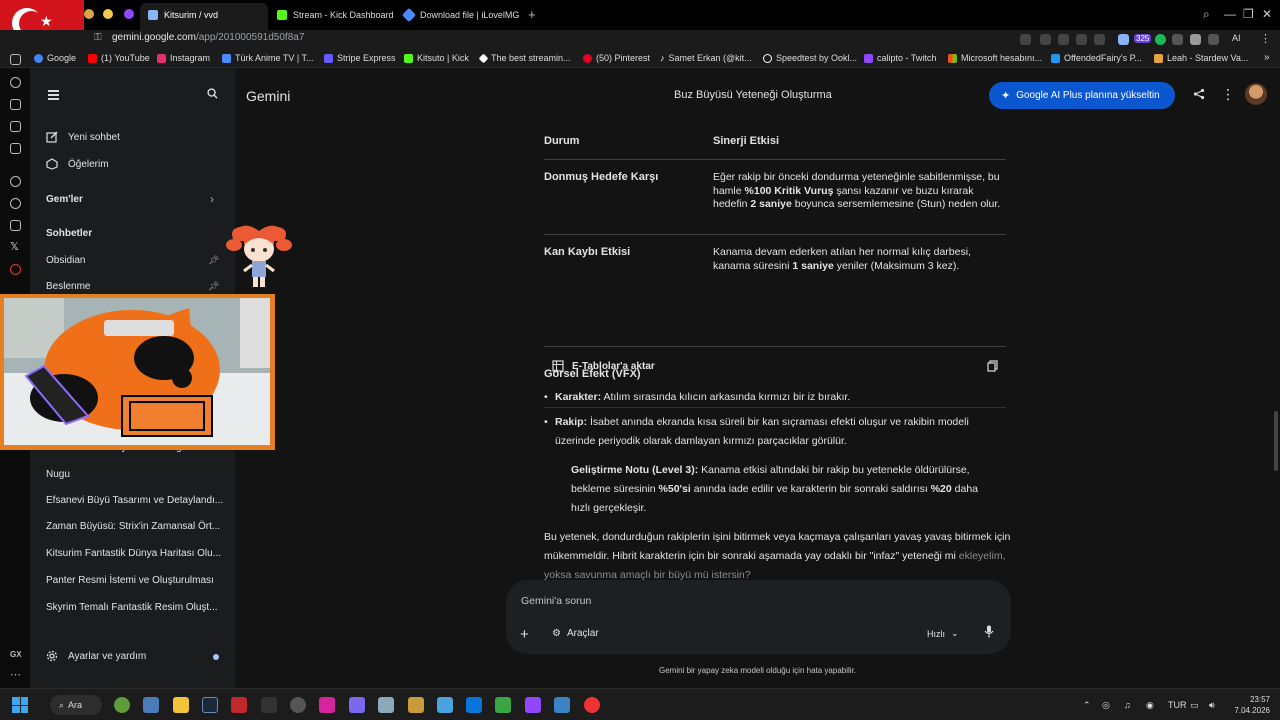 This screenshot has height=720, width=1280. Describe the element at coordinates (130, 580) in the screenshot. I see `chat-item: Panter Resmi İstemi ve Oluşturulması` at that location.